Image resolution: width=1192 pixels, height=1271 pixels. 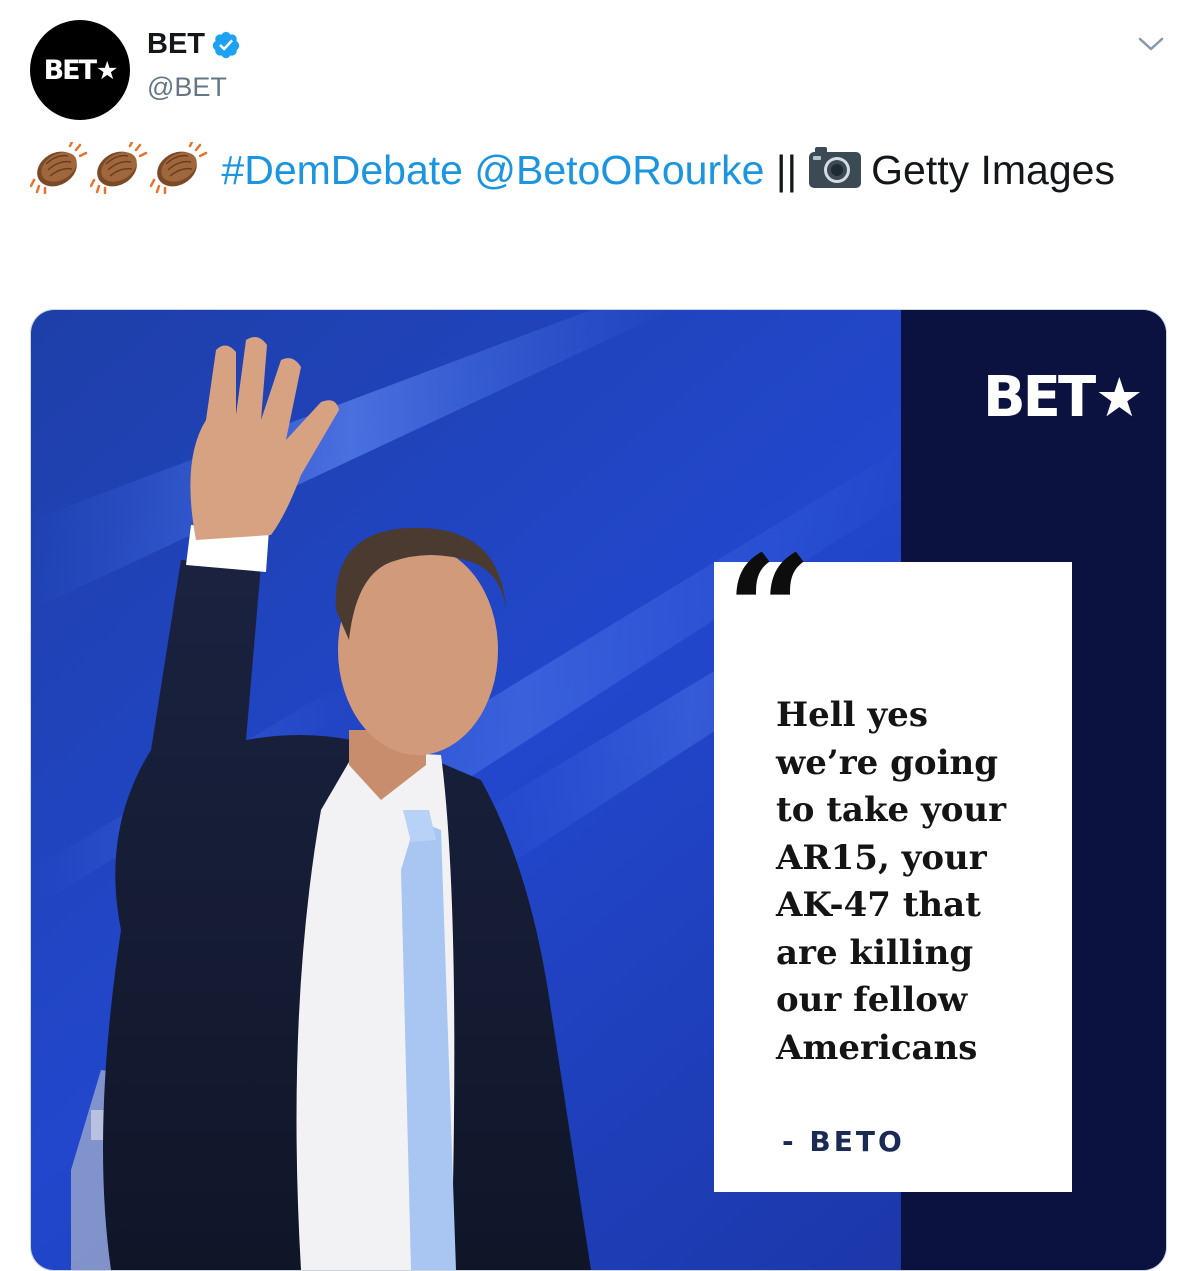 What do you see at coordinates (835, 167) in the screenshot?
I see `camera-icon` at bounding box center [835, 167].